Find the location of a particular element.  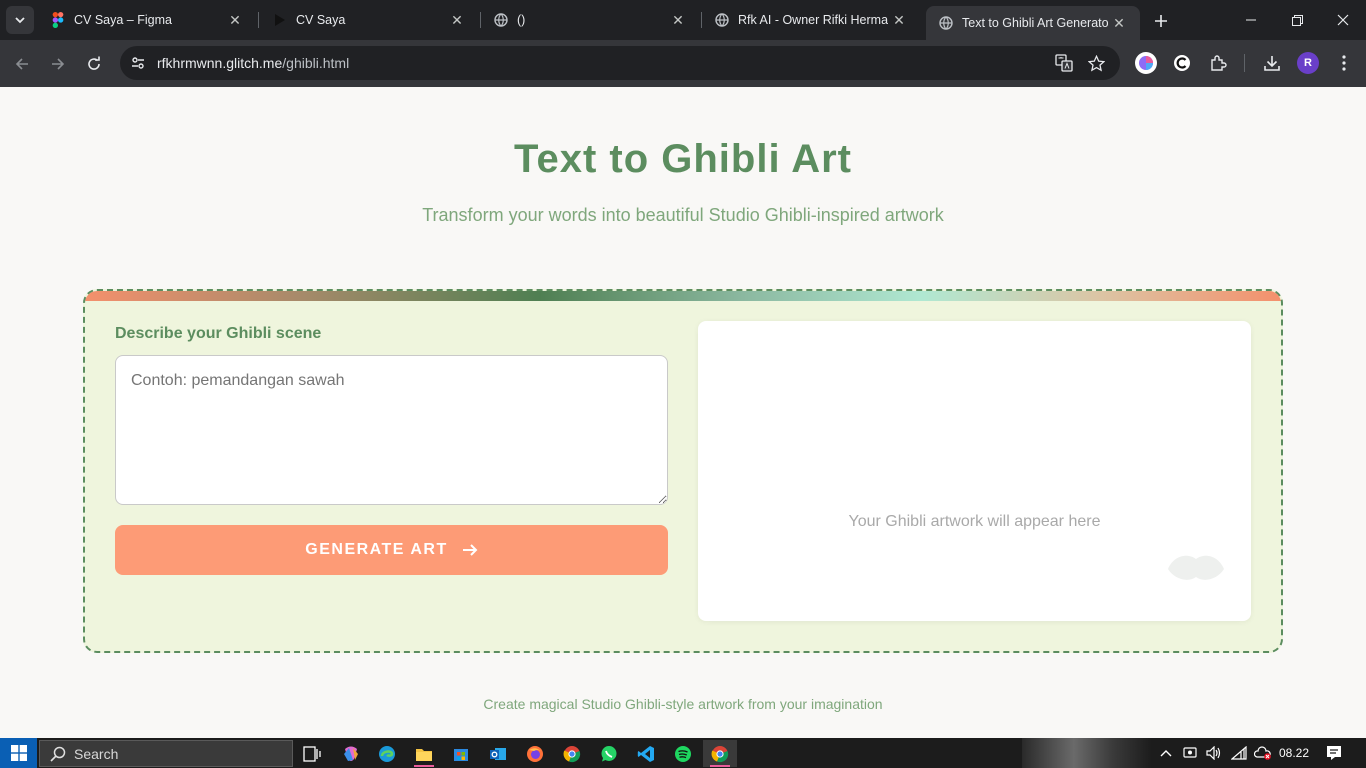

spotify-app is located at coordinates (683, 753).